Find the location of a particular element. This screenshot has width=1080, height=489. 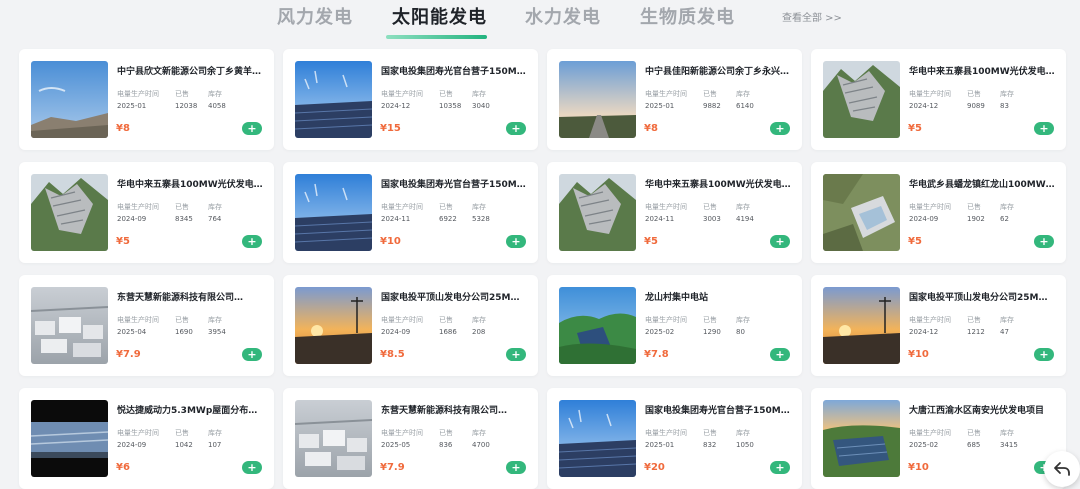

production-date-value: 2024-11 is located at coordinates (660, 219).